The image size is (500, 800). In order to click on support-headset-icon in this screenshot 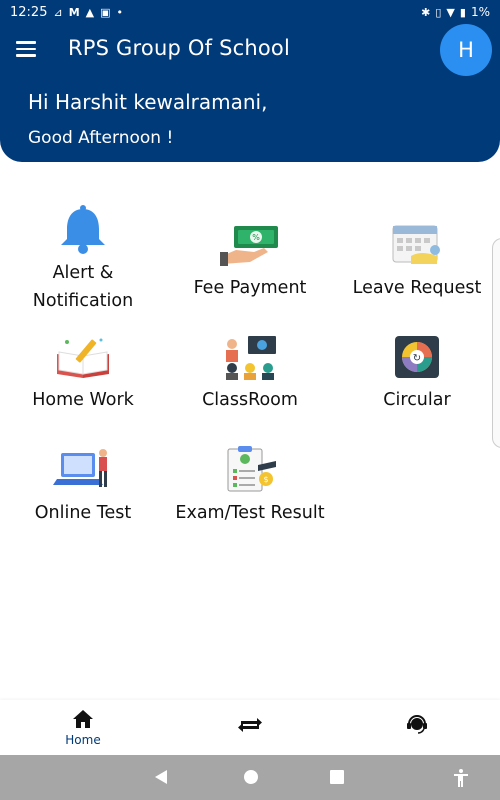, I will do `click(417, 726)`.